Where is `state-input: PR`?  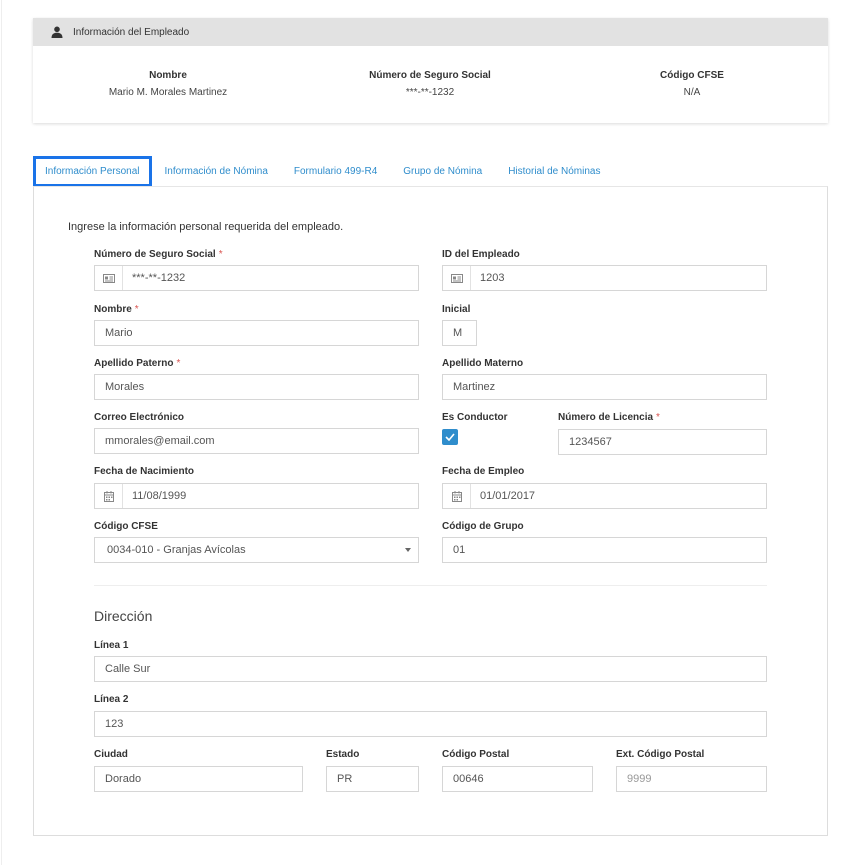 state-input: PR is located at coordinates (372, 779).